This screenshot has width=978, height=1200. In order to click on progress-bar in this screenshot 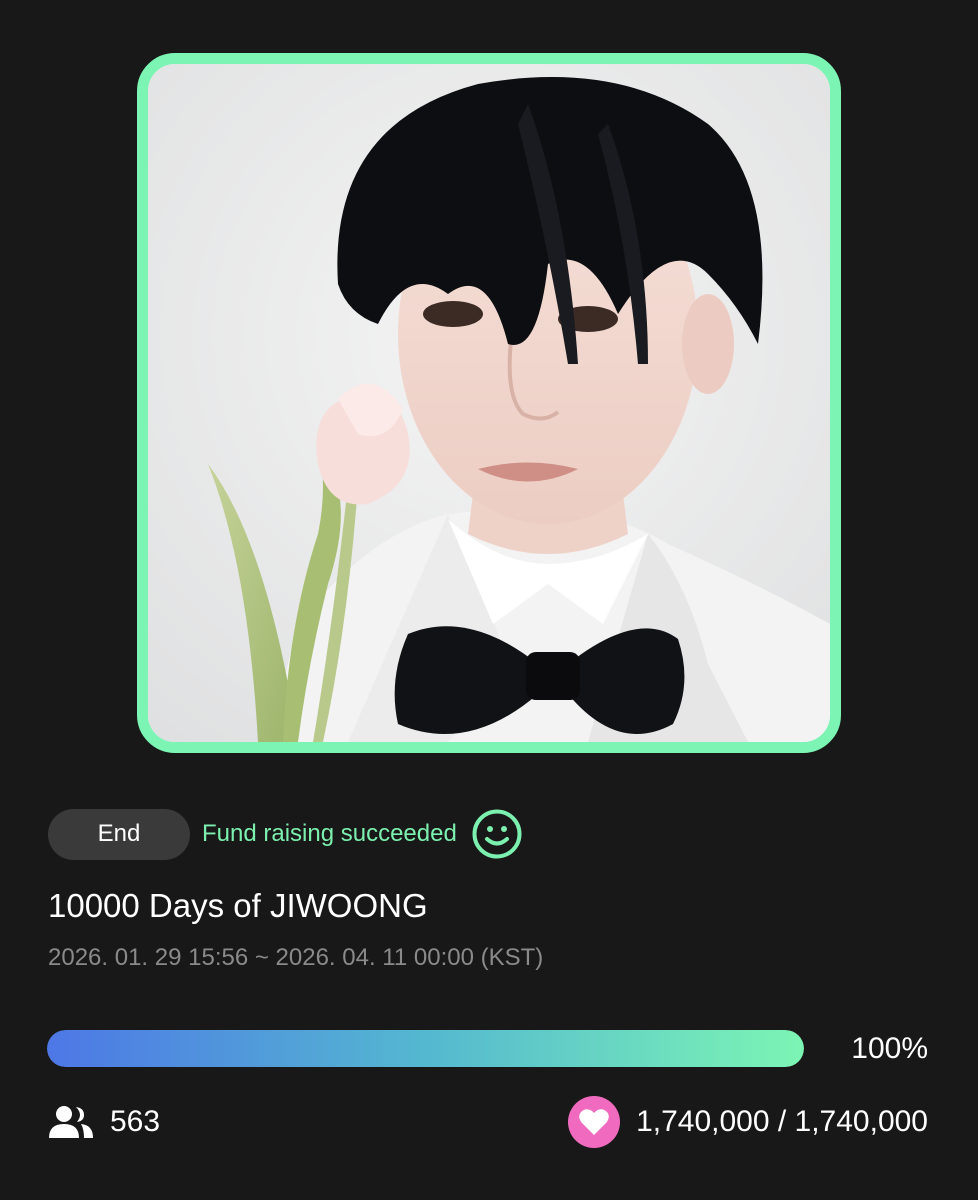, I will do `click(425, 1048)`.